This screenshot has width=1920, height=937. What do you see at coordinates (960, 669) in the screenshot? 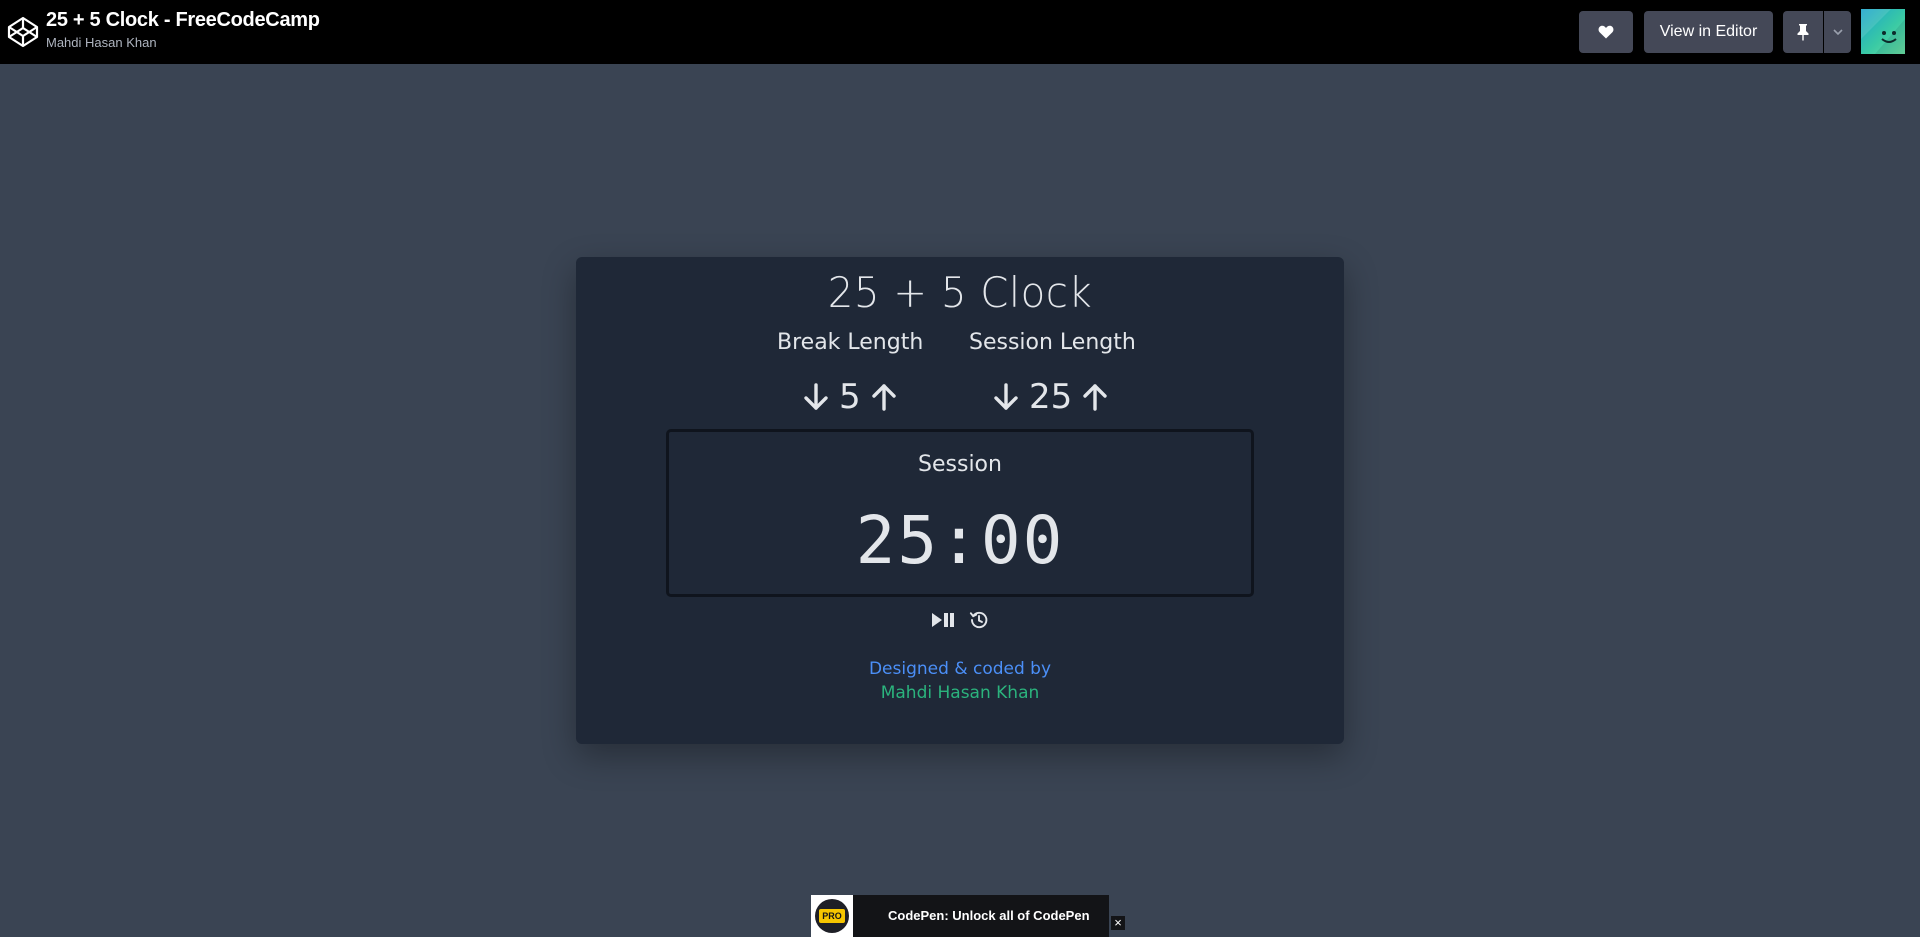
I see `credit-line: Designed & coded by` at bounding box center [960, 669].